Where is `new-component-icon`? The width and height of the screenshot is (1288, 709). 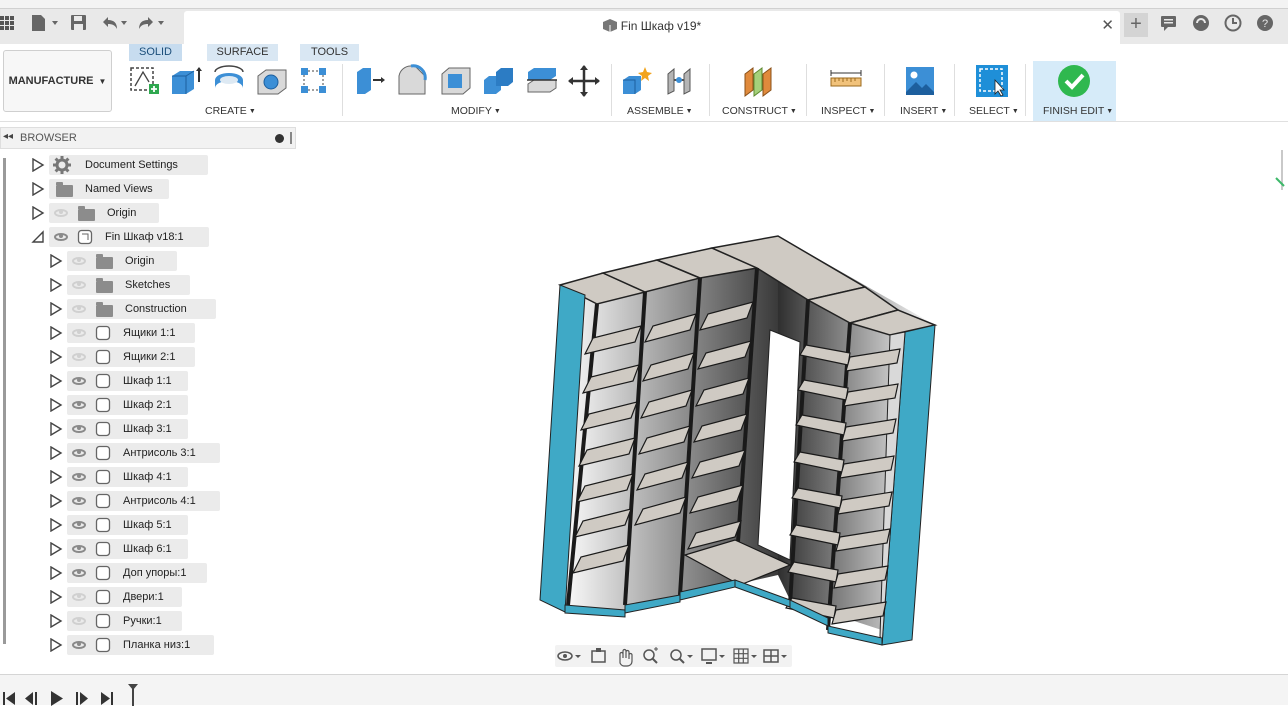 new-component-icon is located at coordinates (637, 81).